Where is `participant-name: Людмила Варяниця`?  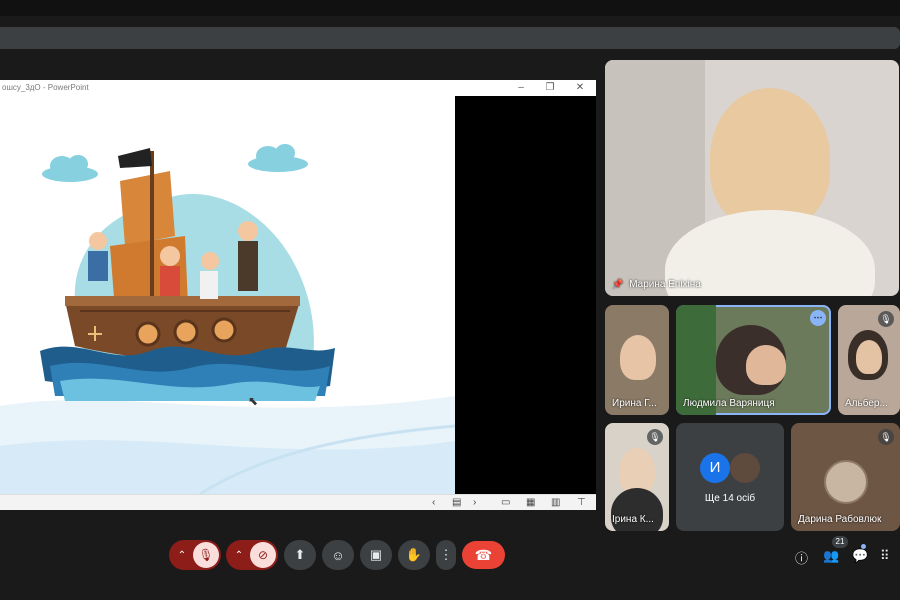 participant-name: Людмила Варяниця is located at coordinates (729, 403).